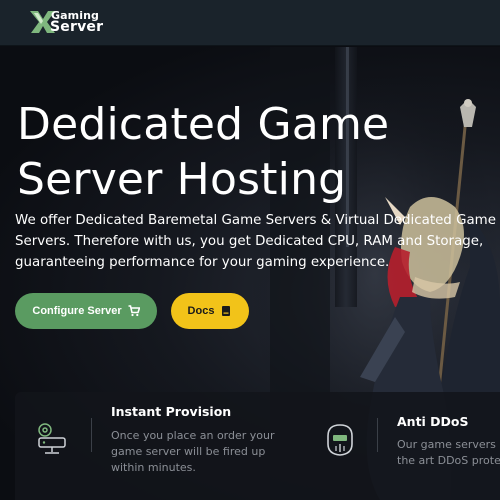 This screenshot has height=500, width=500. I want to click on configure-server-label: Configure Server, so click(77, 311).